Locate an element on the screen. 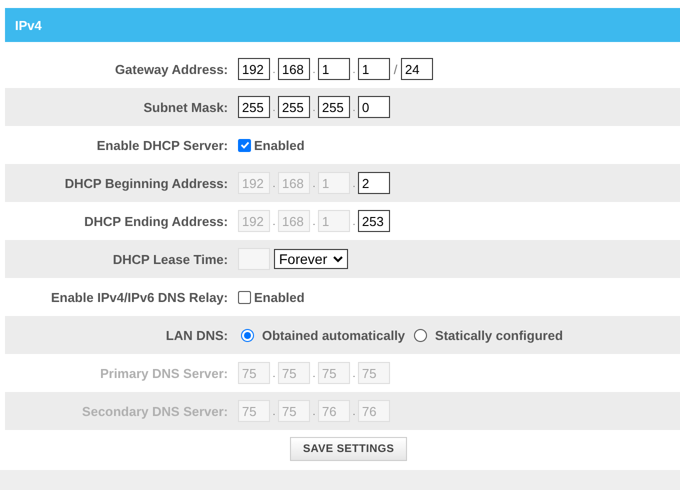 The width and height of the screenshot is (680, 490). field-label: LAN DNS: is located at coordinates (196, 335).